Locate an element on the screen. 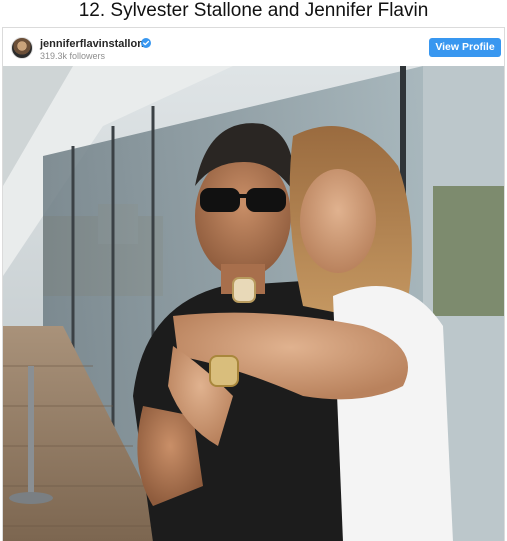  avatar is located at coordinates (22, 48).